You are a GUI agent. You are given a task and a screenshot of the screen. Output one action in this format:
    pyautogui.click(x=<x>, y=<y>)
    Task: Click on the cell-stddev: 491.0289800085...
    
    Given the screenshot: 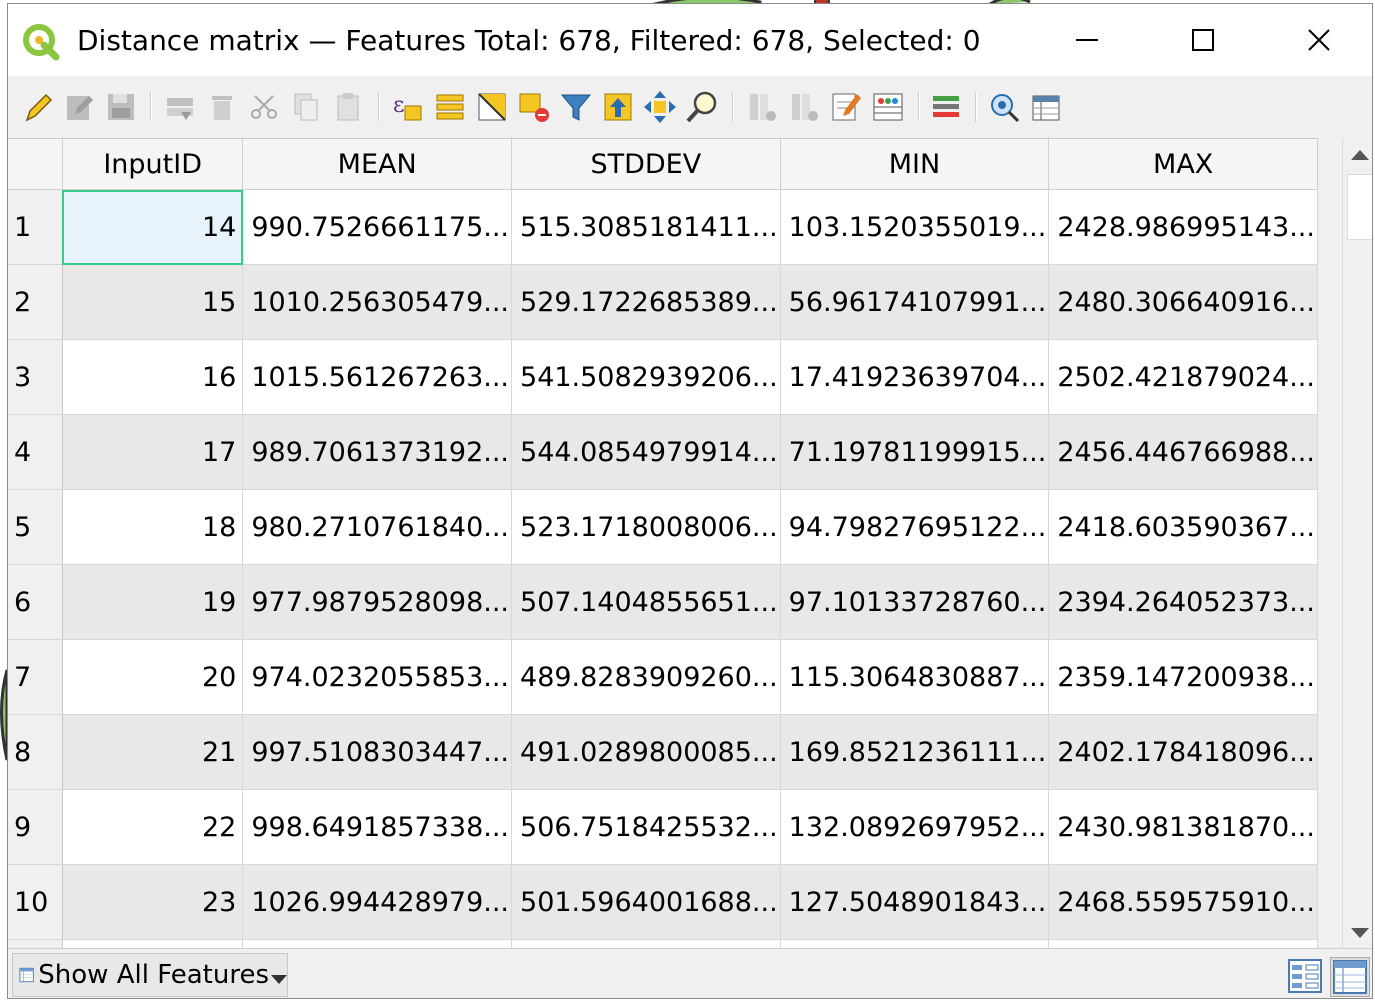 What is the action you would take?
    pyautogui.click(x=646, y=752)
    